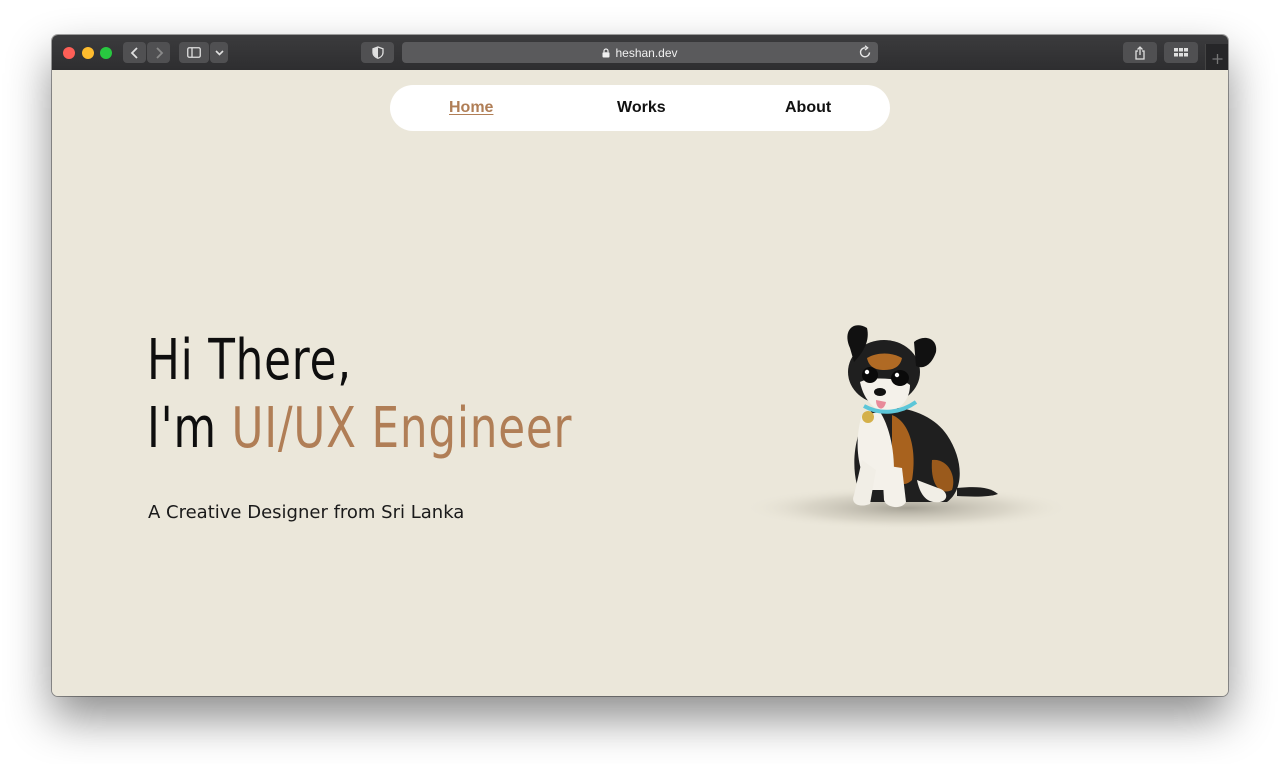 This screenshot has height=764, width=1280. Describe the element at coordinates (306, 512) in the screenshot. I see `hero-subtitle: A Creative Designer from Sri Lanka` at that location.